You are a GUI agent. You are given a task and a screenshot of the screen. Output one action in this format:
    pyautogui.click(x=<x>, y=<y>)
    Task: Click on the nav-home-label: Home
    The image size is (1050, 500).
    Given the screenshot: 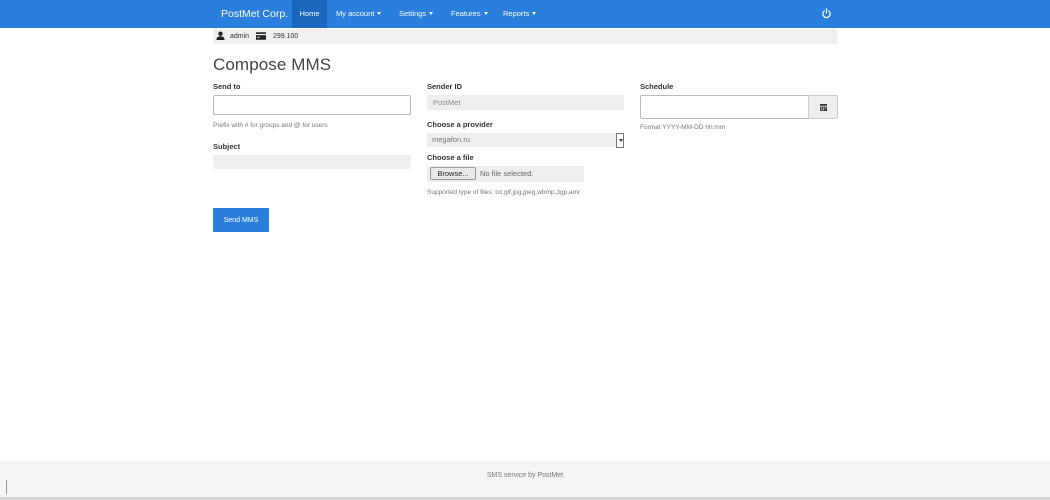 What is the action you would take?
    pyautogui.click(x=309, y=13)
    